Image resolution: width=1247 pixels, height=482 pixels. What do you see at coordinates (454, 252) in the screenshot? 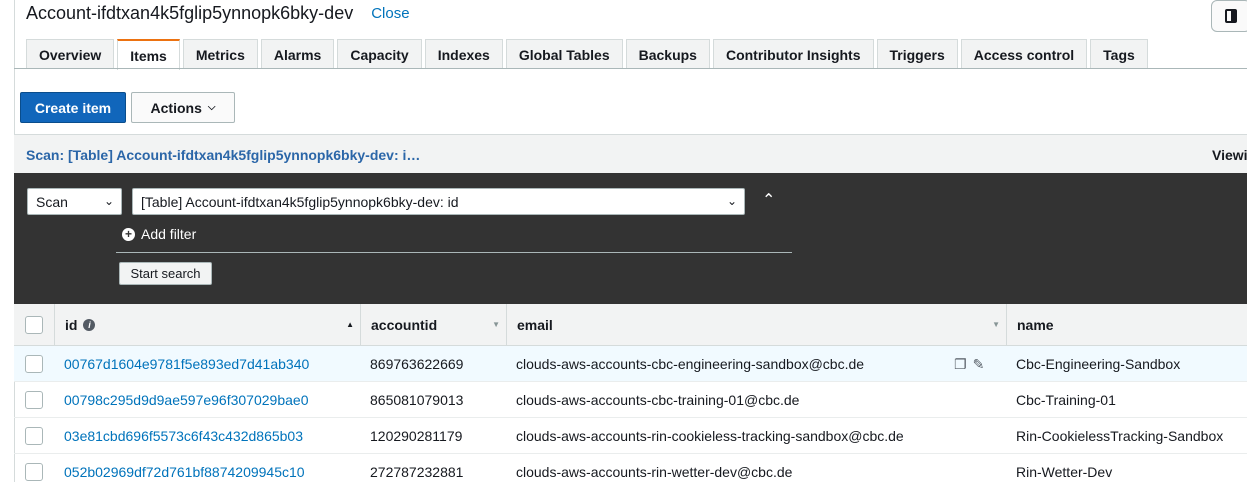
I see `filter-divider` at bounding box center [454, 252].